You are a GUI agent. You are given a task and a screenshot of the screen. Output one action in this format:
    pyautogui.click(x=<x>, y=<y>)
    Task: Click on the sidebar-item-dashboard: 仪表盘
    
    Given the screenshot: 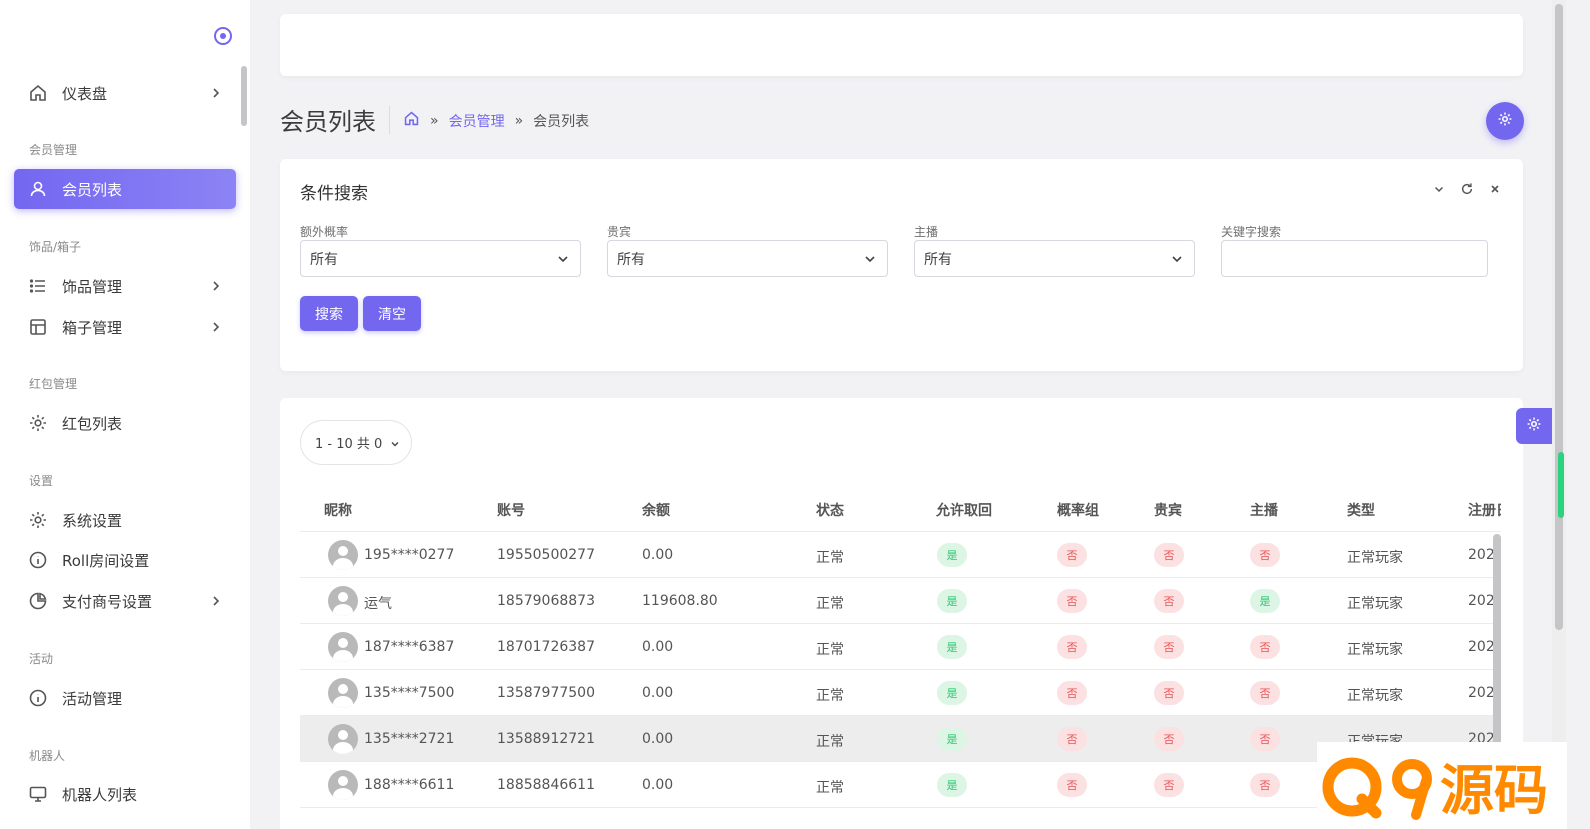 What is the action you would take?
    pyautogui.click(x=125, y=93)
    